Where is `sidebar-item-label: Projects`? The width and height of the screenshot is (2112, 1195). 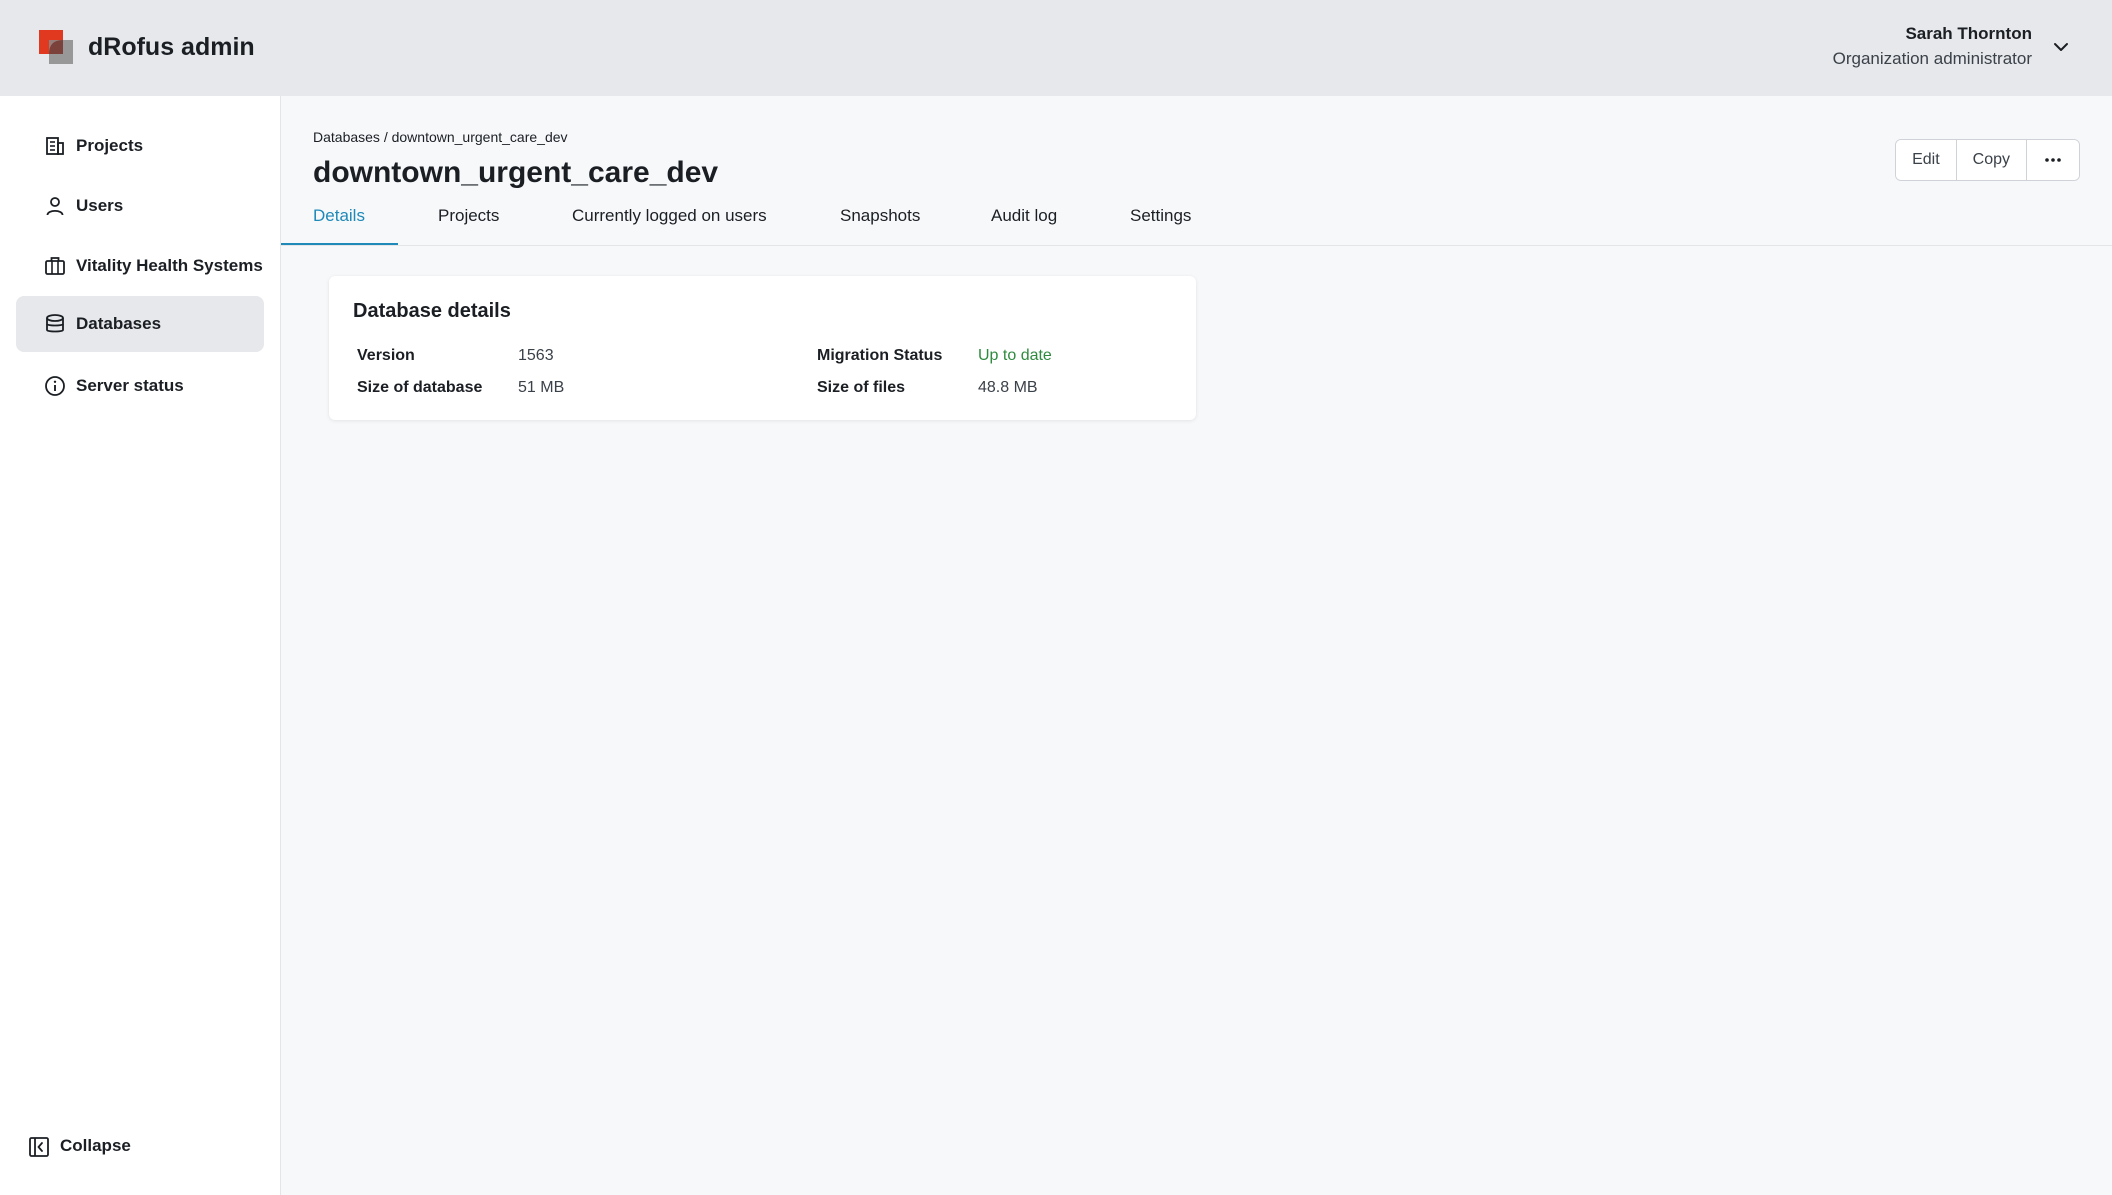
sidebar-item-label: Projects is located at coordinates (110, 145).